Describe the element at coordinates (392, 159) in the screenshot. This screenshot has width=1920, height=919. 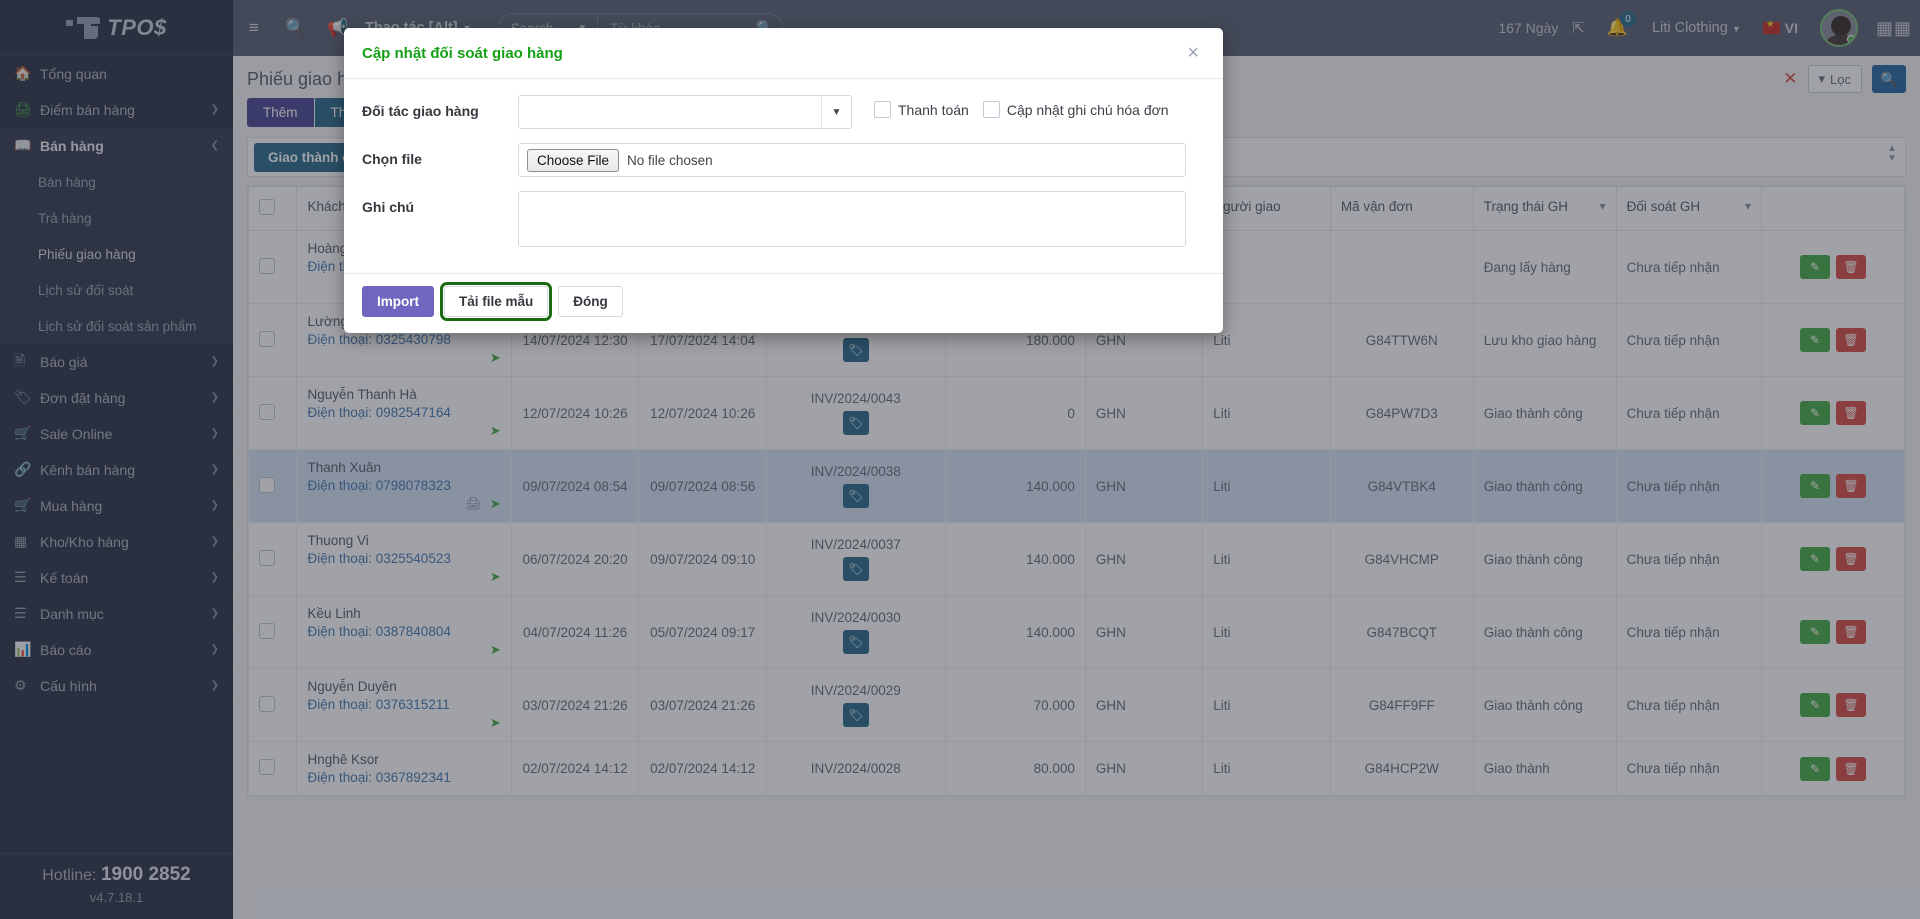
I see `file-label: Chọn file` at that location.